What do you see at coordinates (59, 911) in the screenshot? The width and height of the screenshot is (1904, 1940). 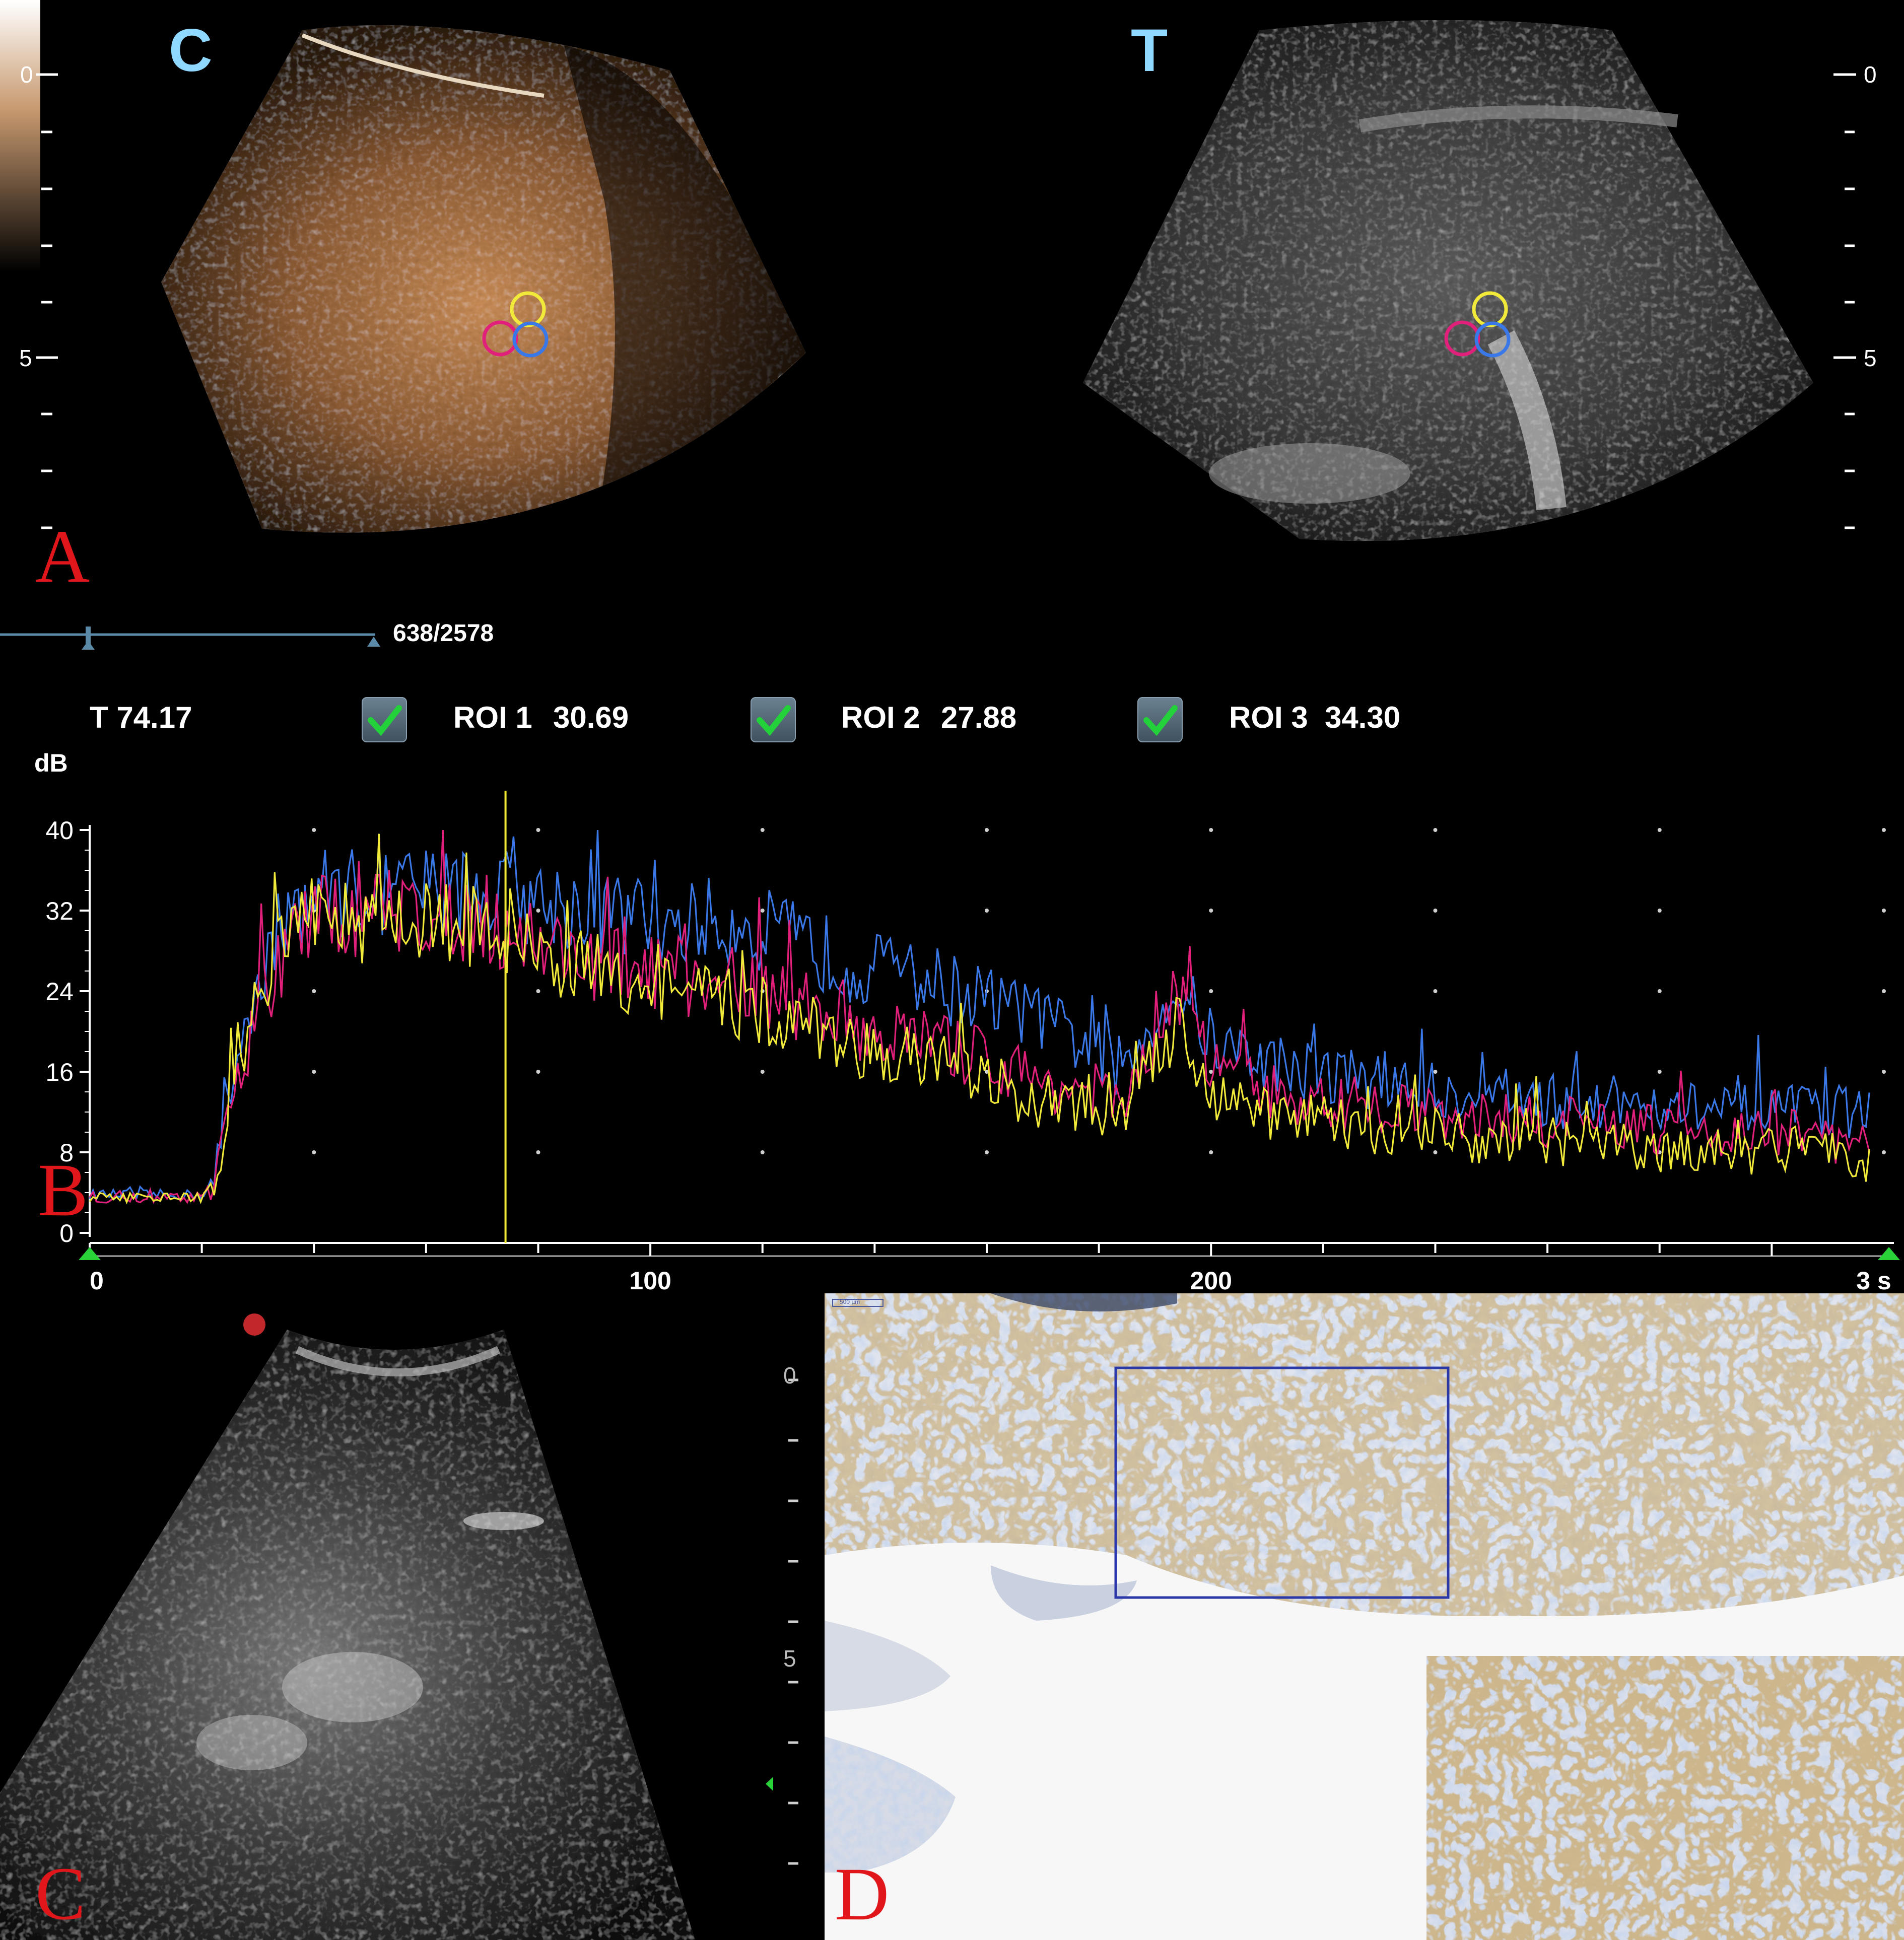 I see `y-tick-label: 32` at bounding box center [59, 911].